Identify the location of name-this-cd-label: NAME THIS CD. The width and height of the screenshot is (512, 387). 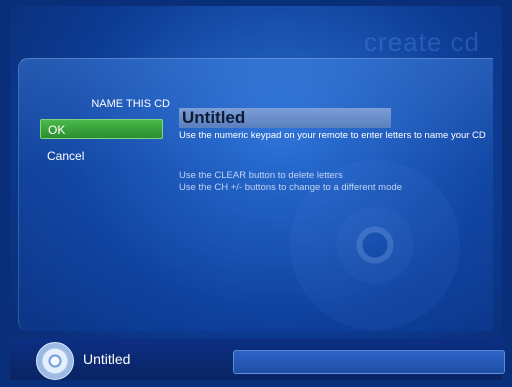
(130, 104).